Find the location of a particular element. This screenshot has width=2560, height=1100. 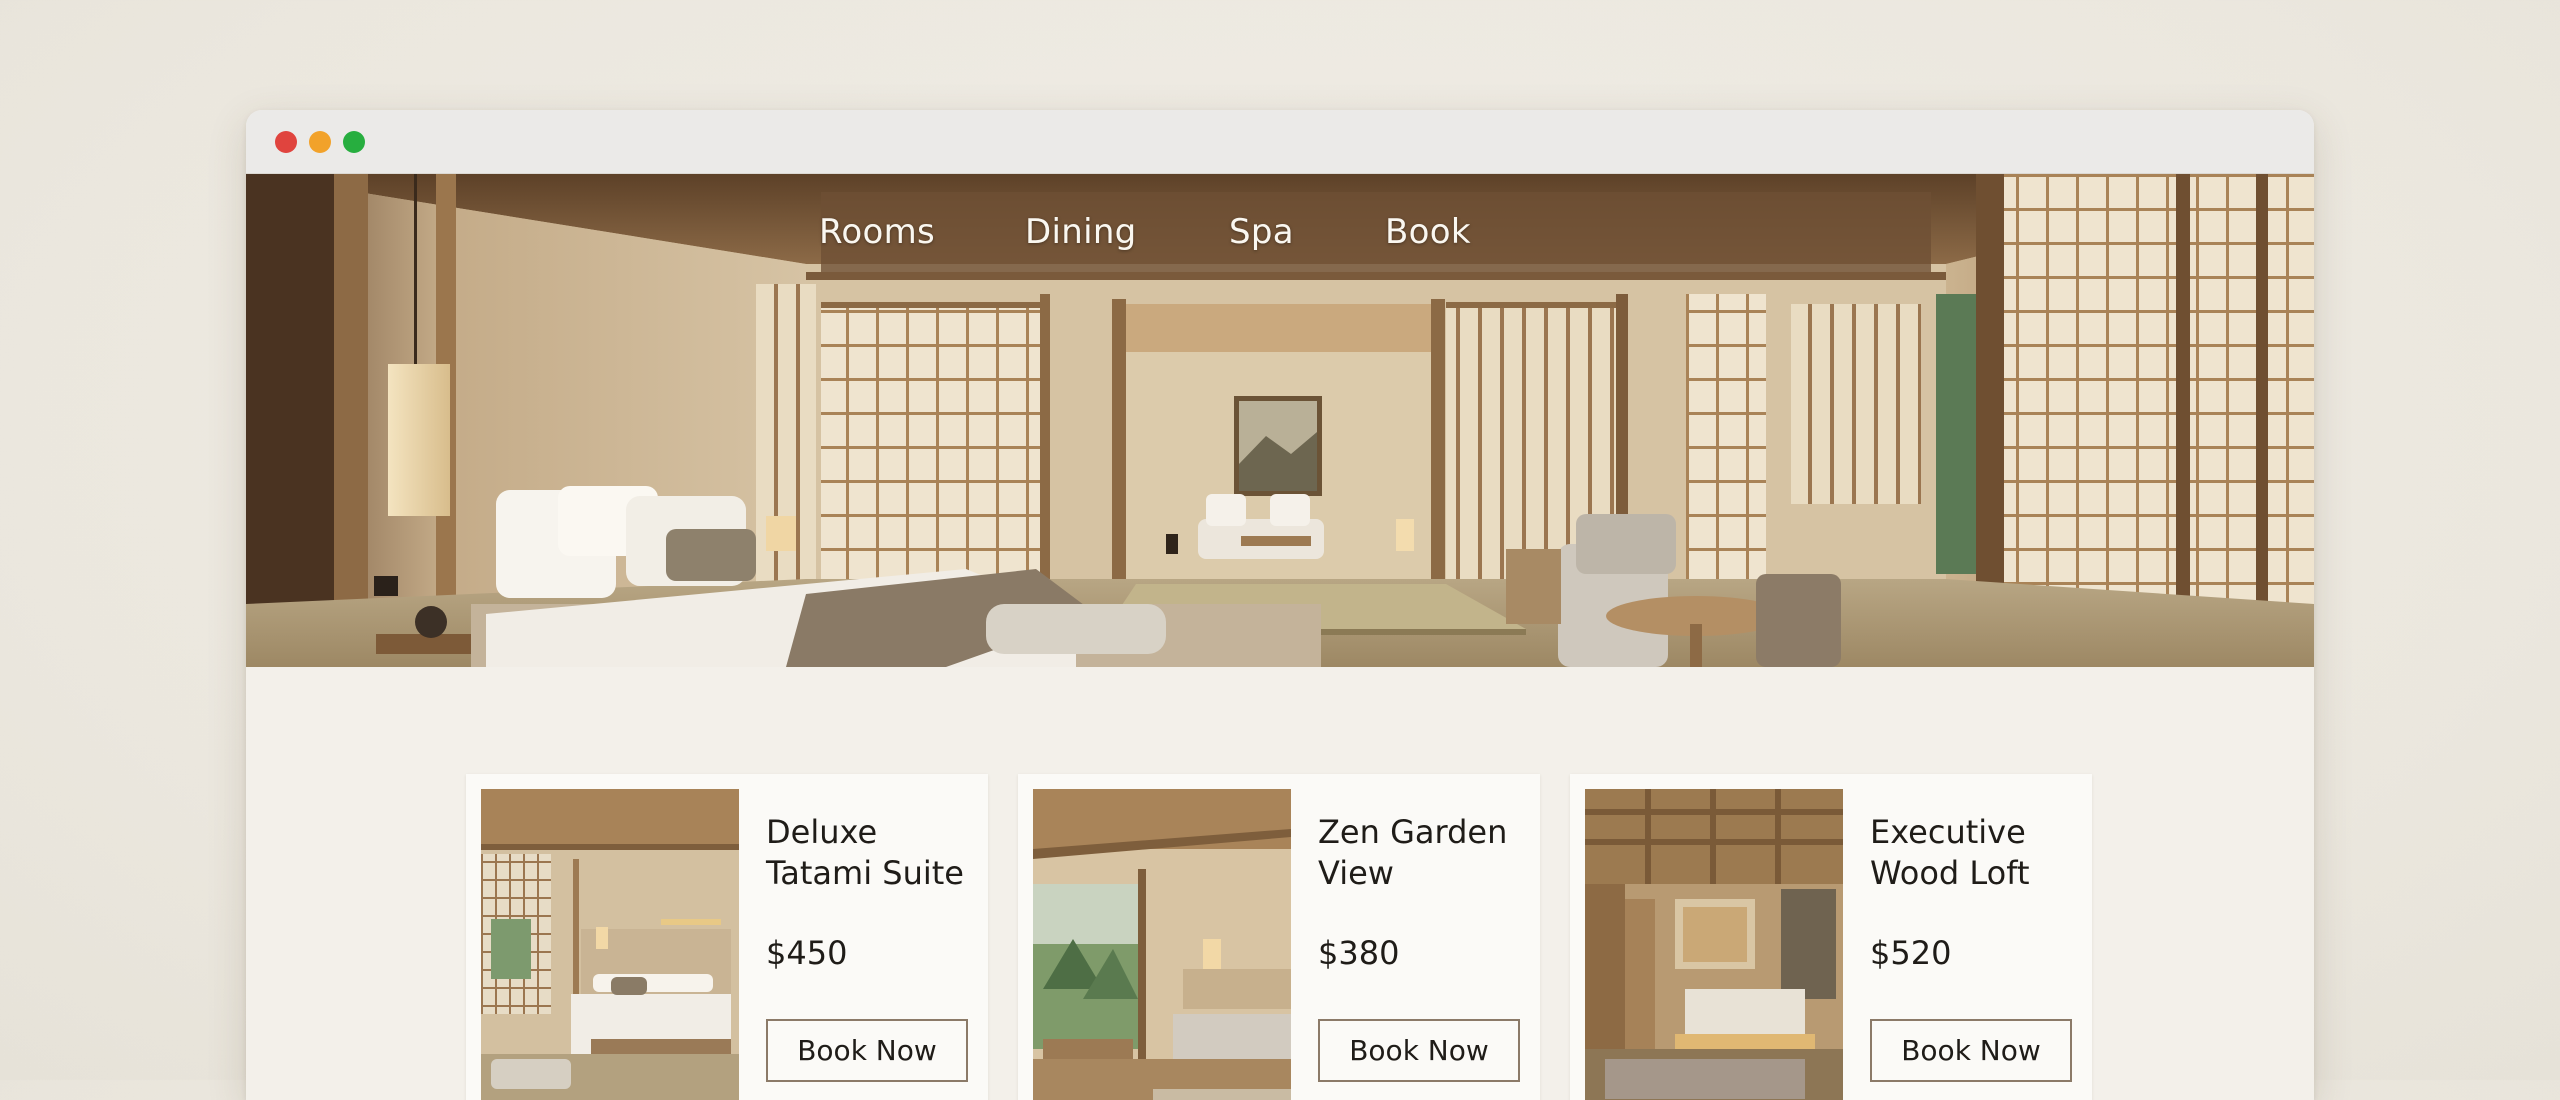

room-price: $520 is located at coordinates (1911, 953).